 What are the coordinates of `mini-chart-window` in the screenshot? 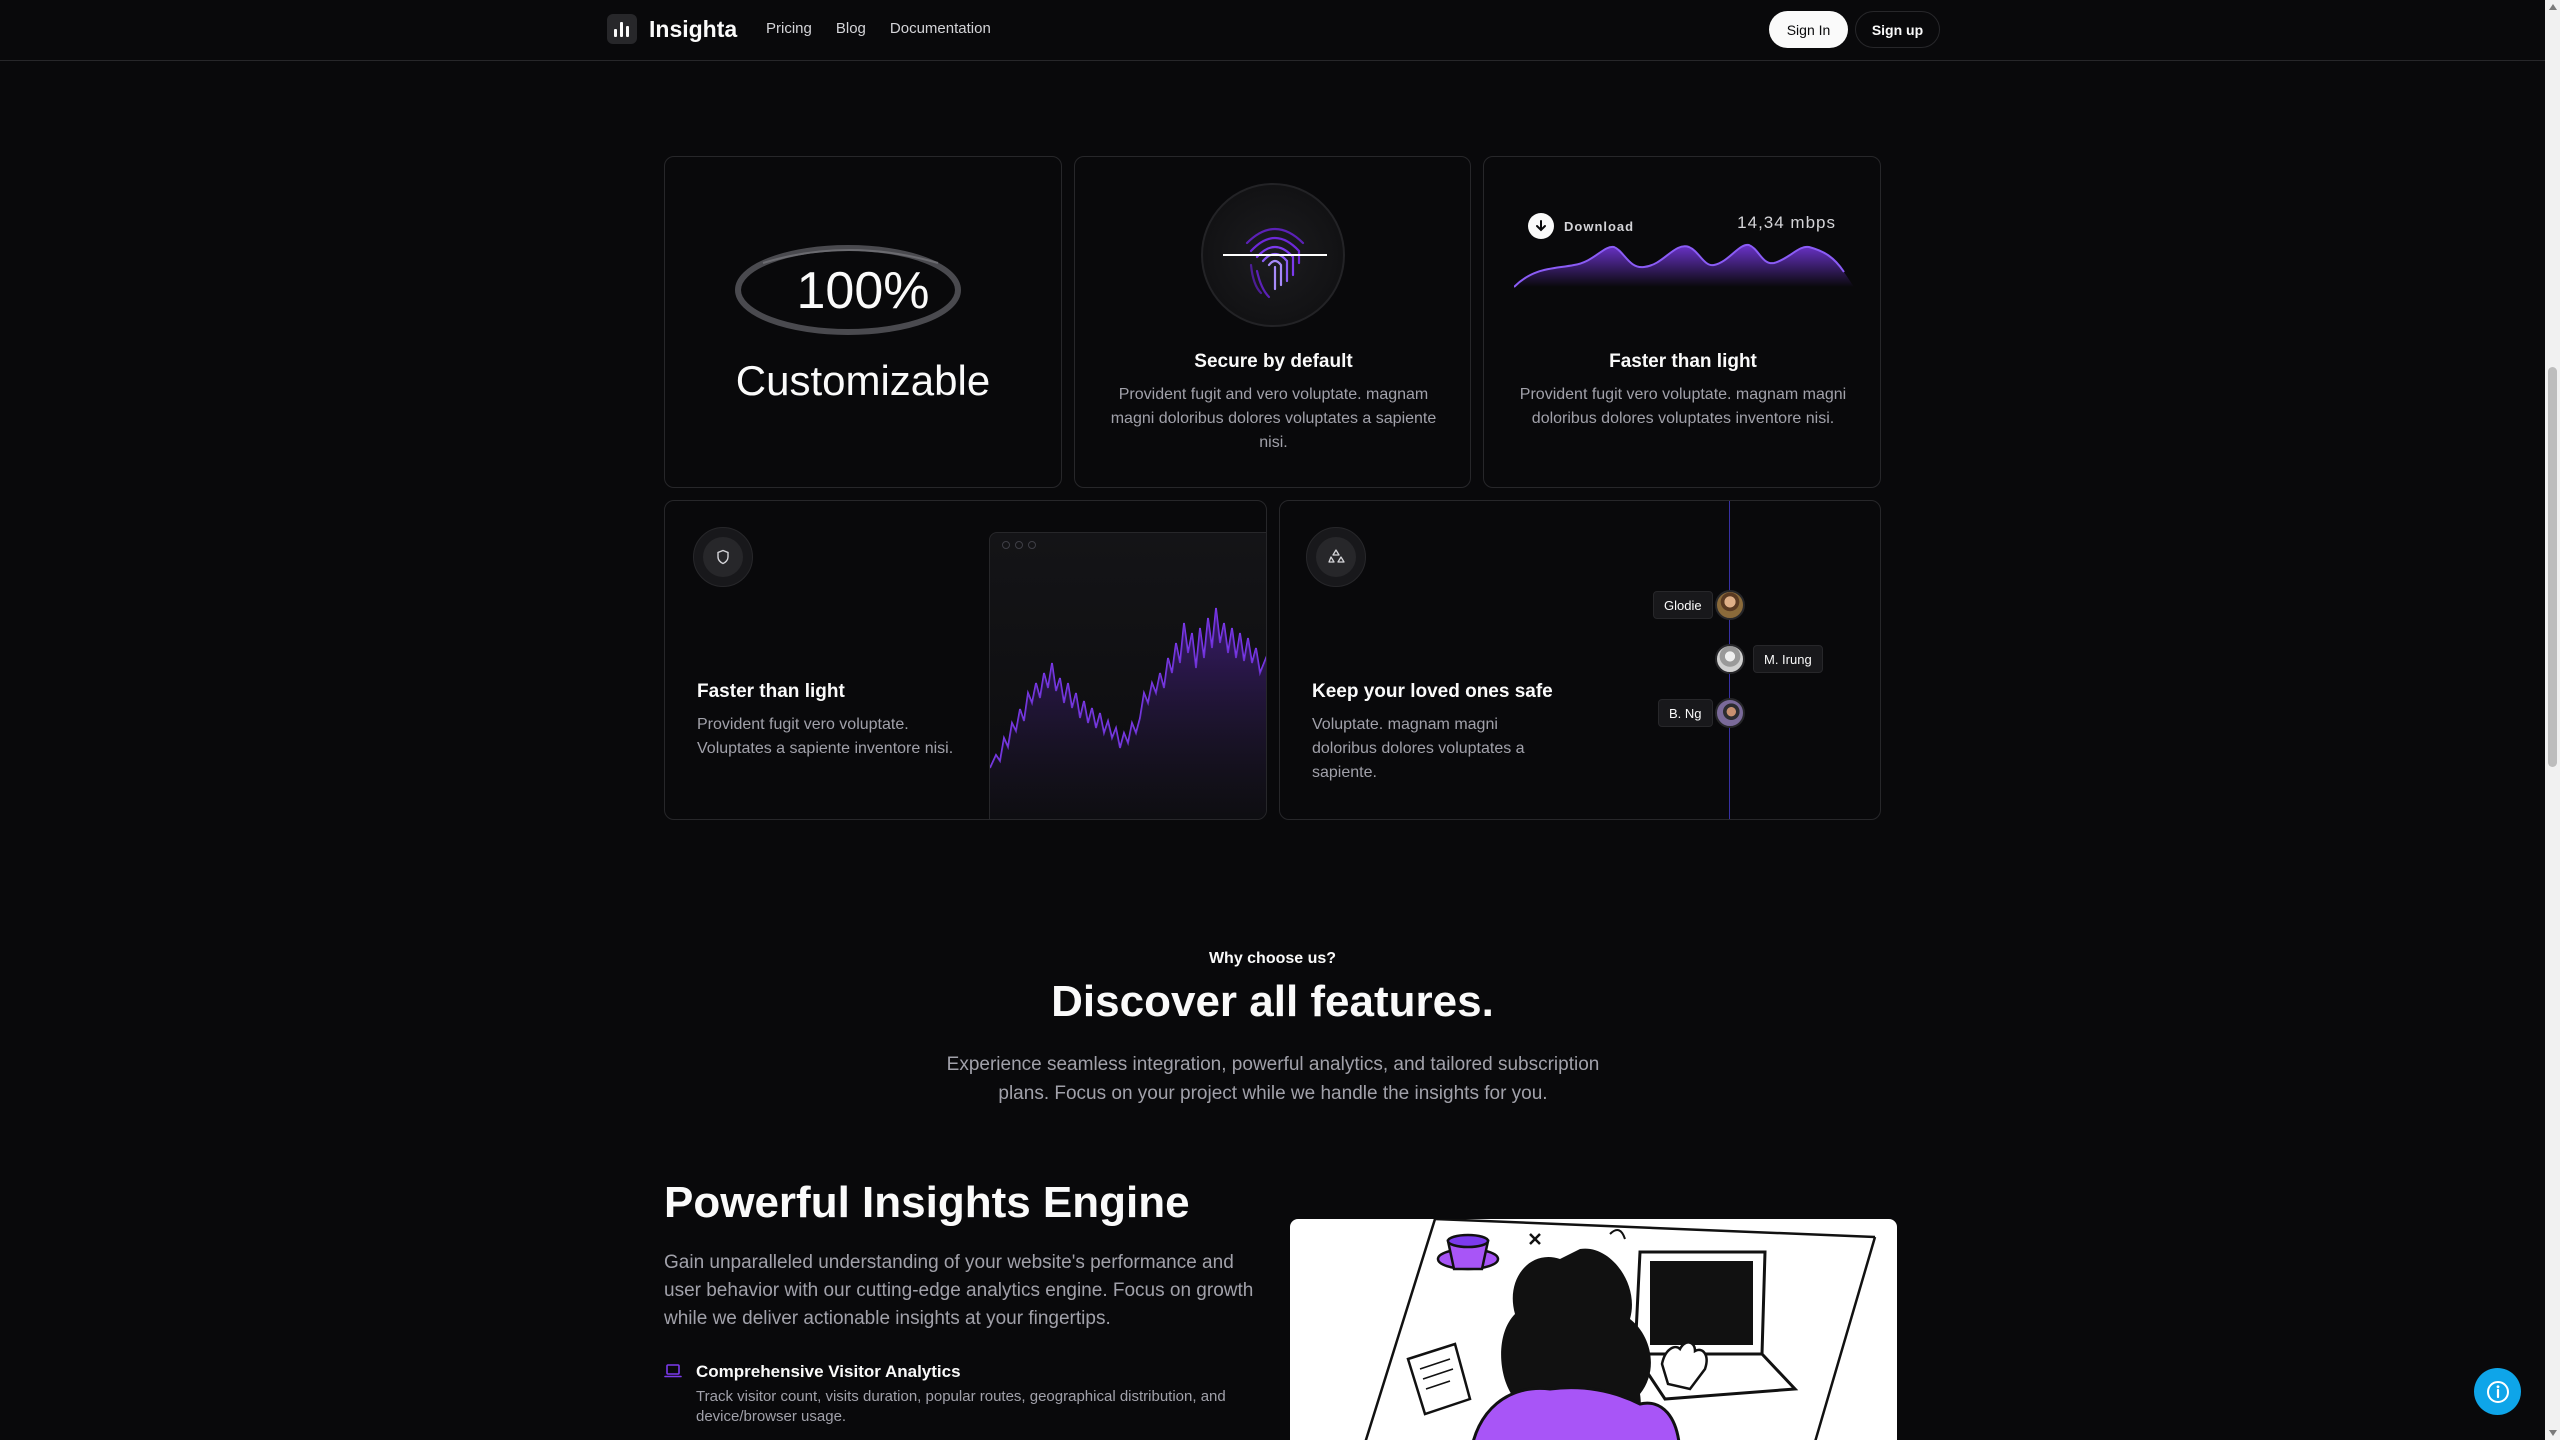 It's located at (1127, 675).